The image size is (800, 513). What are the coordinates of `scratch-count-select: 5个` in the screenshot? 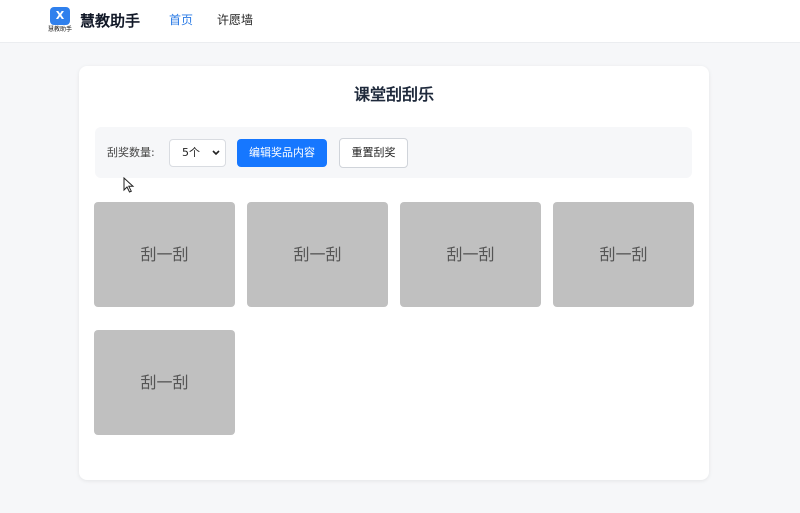 It's located at (197, 153).